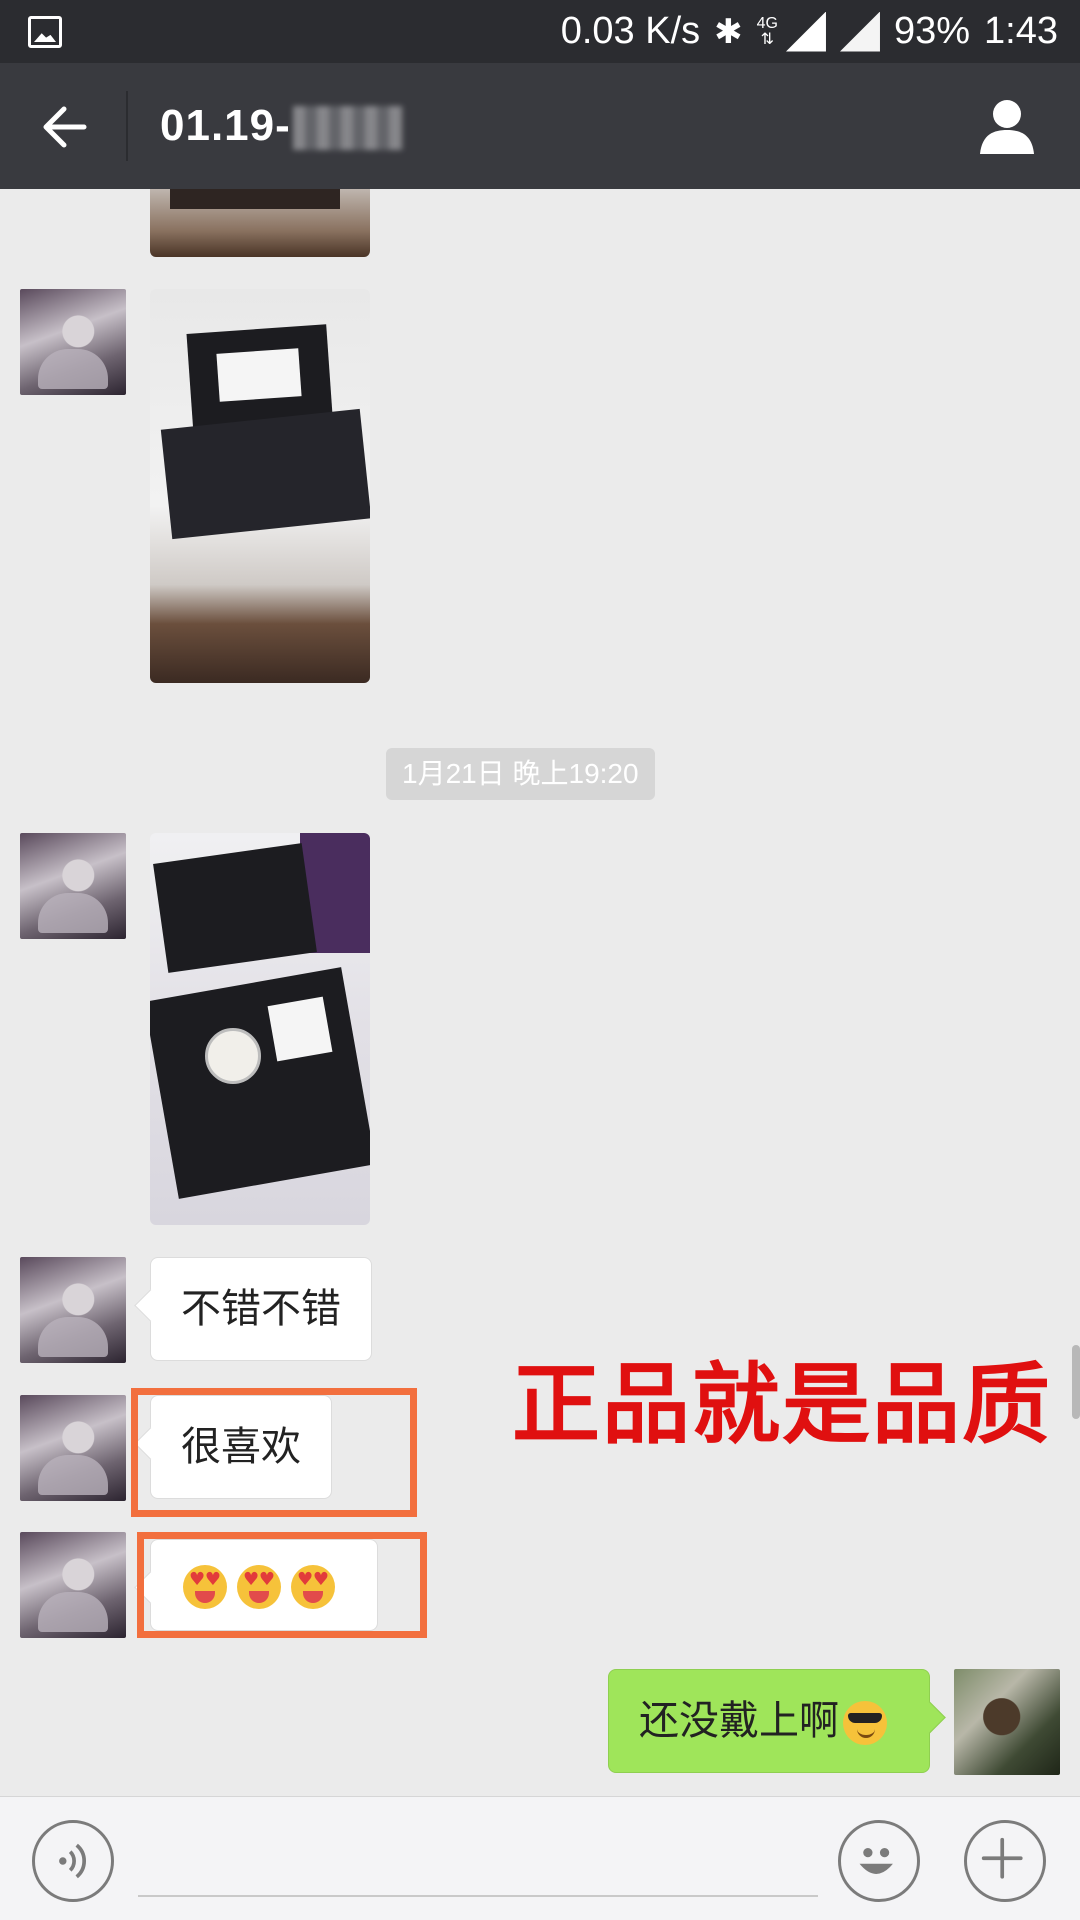 The height and width of the screenshot is (1920, 1080). I want to click on image-message-watch-open, so click(260, 1029).